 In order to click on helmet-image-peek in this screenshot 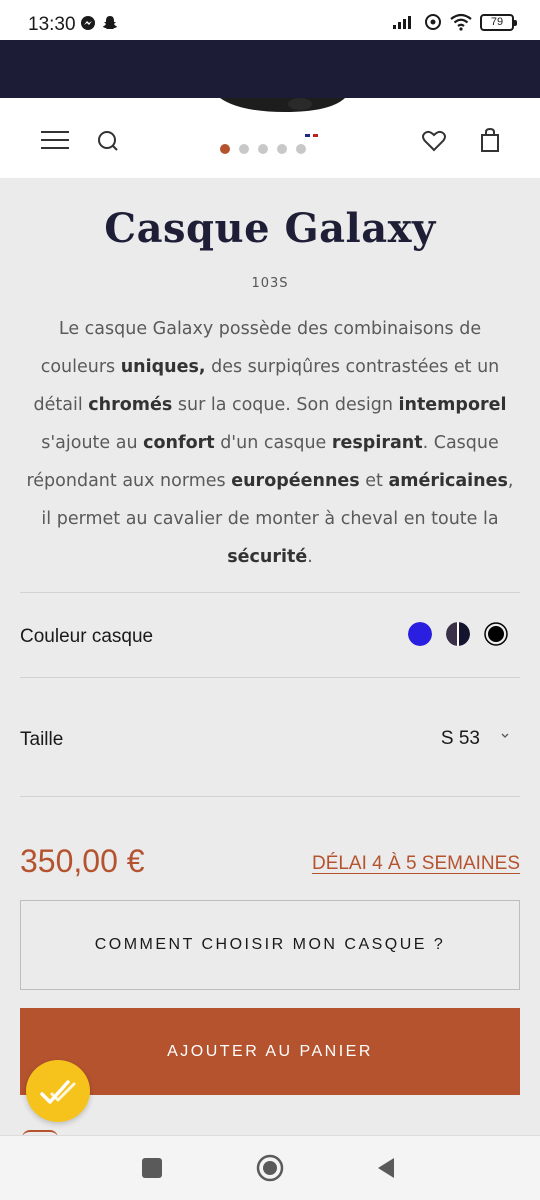, I will do `click(282, 105)`.